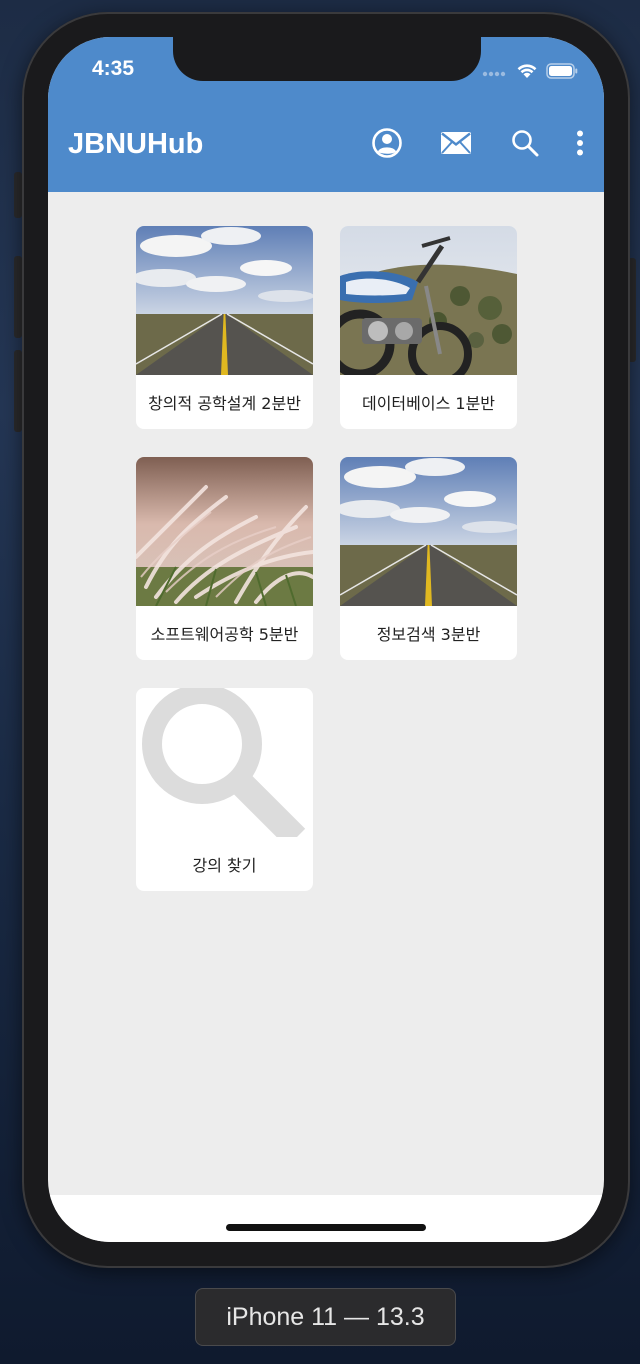  I want to click on course-card: 창의적 공학설계 2분반, so click(224, 327).